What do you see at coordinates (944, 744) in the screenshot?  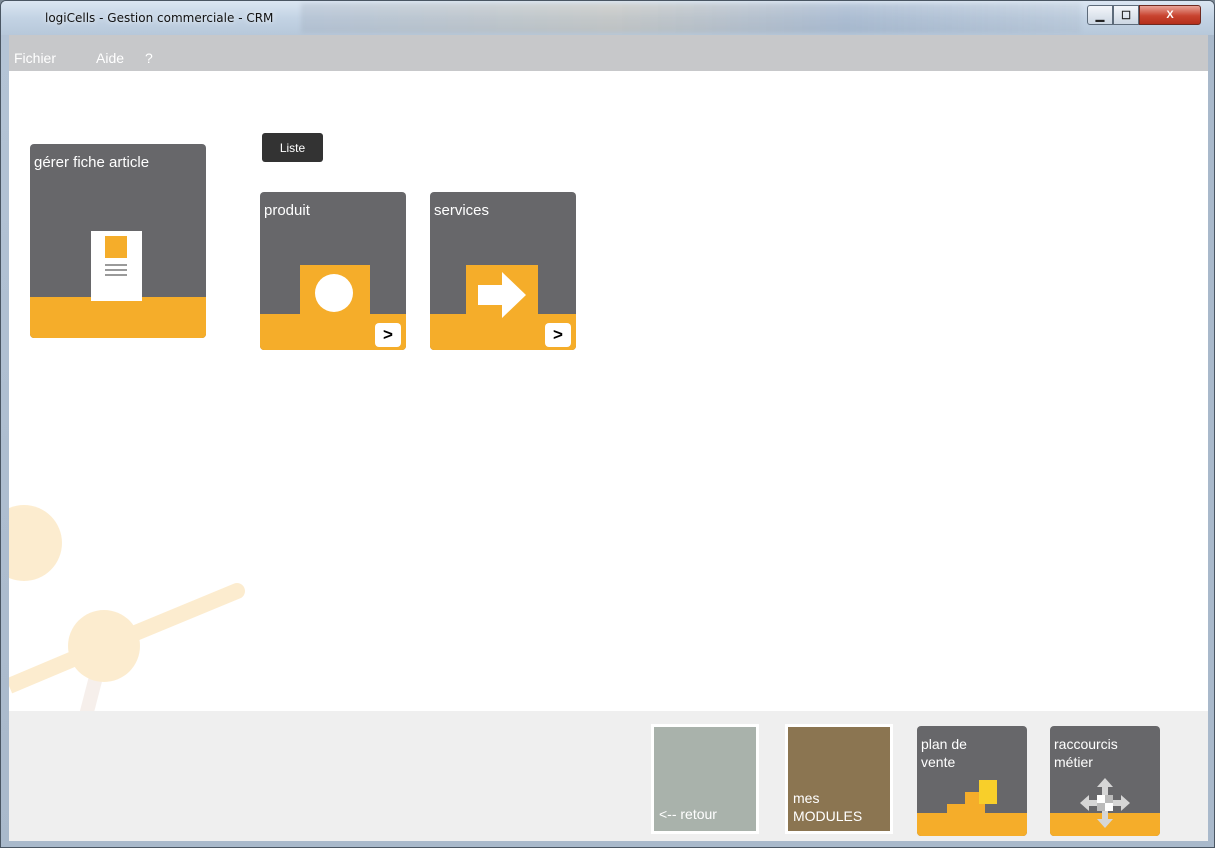 I see `plan-de-vente-line1: plan de` at bounding box center [944, 744].